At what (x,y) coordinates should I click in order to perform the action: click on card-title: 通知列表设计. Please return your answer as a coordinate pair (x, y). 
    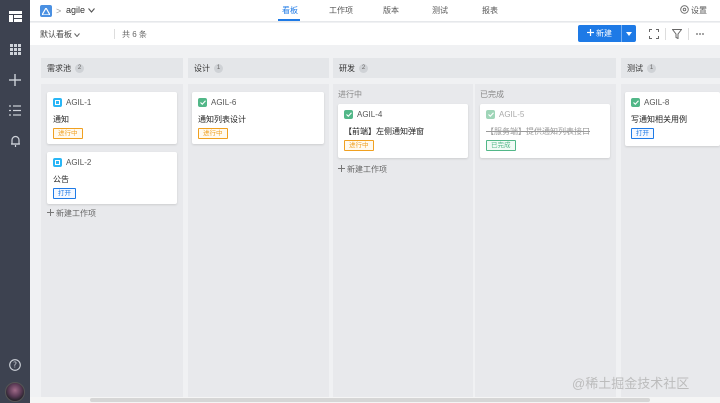
    Looking at the image, I should click on (222, 119).